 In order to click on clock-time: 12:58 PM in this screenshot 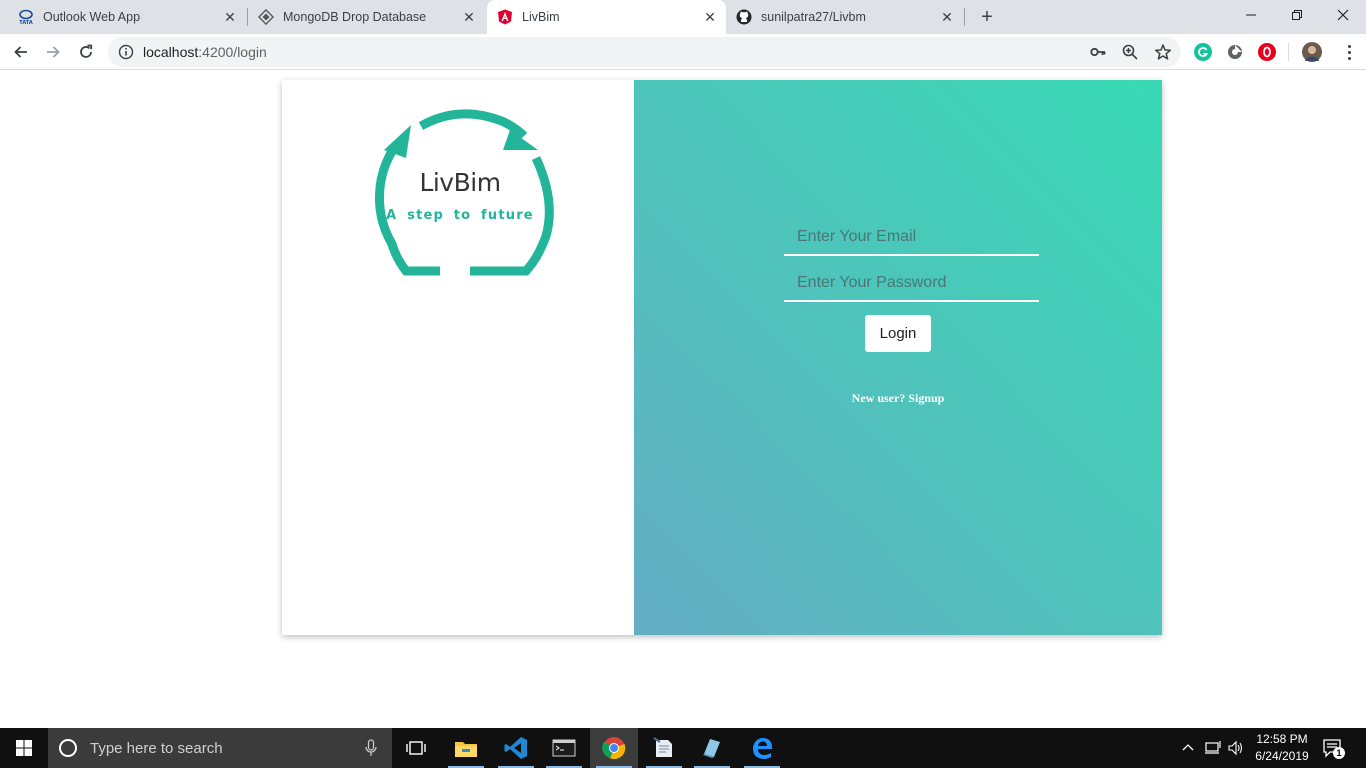, I will do `click(1282, 739)`.